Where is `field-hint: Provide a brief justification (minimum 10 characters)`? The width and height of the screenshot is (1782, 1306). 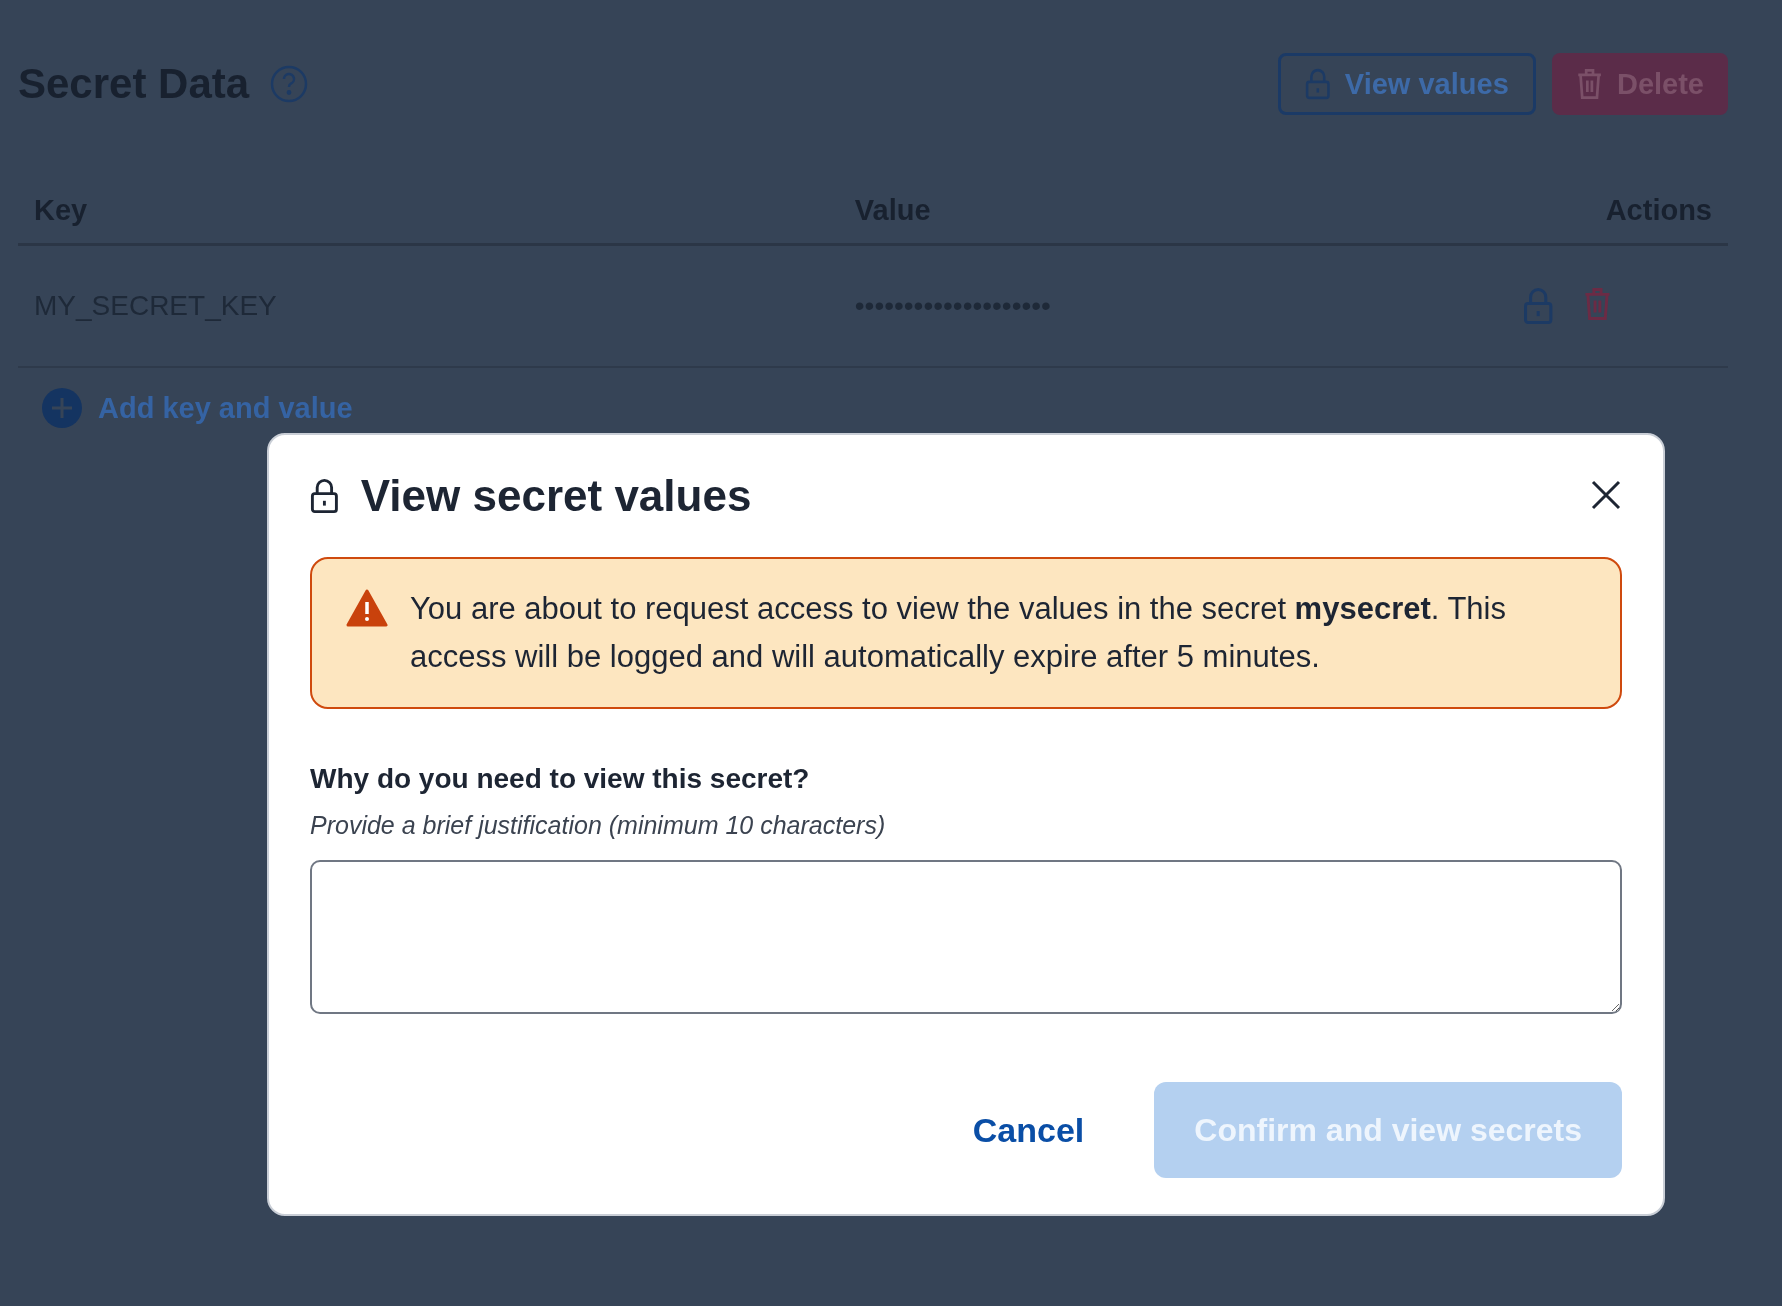
field-hint: Provide a brief justification (minimum 10 characters) is located at coordinates (598, 825).